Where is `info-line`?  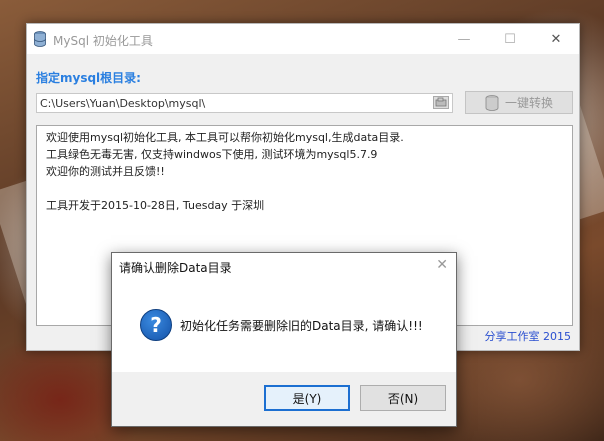
info-line is located at coordinates (304, 188).